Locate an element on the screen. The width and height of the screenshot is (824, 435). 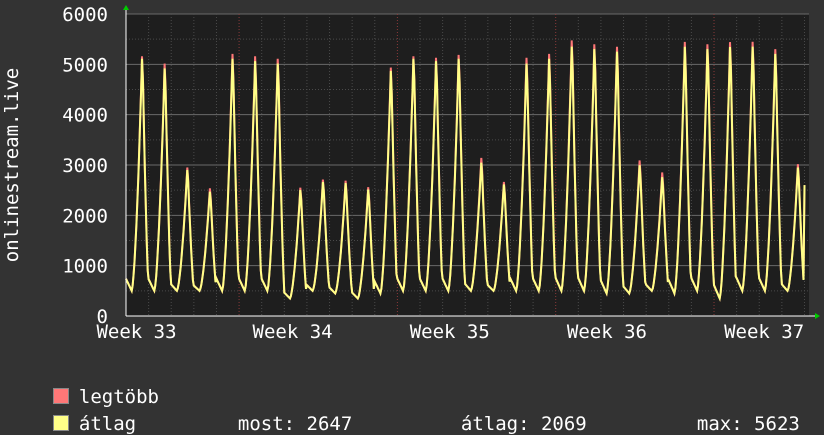
legend-avg: átlag is located at coordinates (83, 413).